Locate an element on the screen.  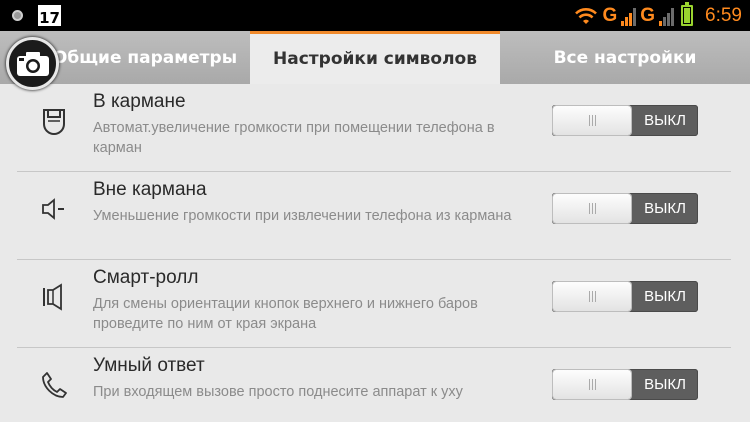
setting-title: Умный ответ is located at coordinates (149, 365).